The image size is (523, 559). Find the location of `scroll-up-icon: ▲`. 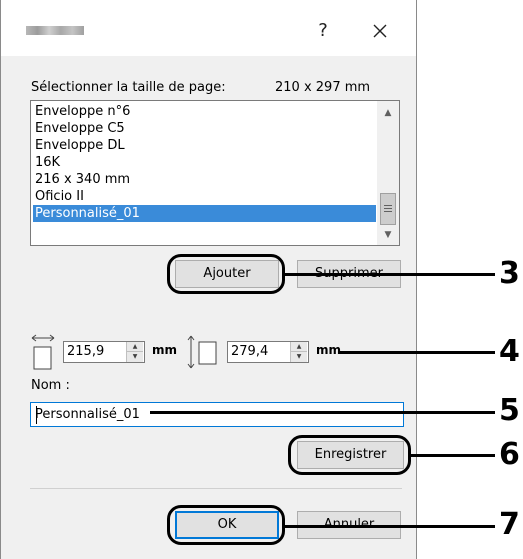

scroll-up-icon: ▲ is located at coordinates (388, 113).